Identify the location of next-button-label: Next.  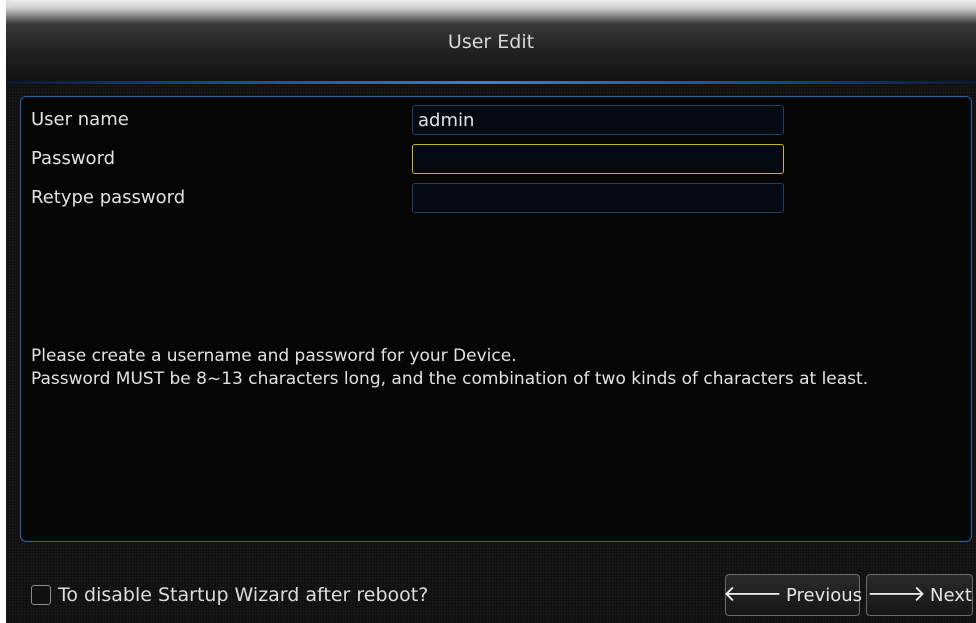
(951, 595).